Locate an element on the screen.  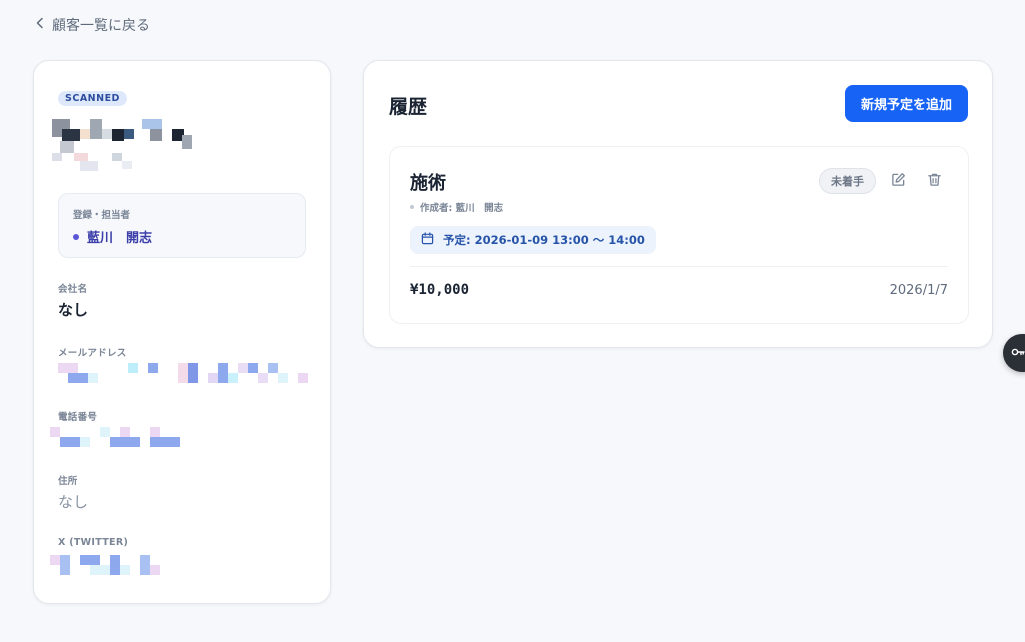
pencil-icon is located at coordinates (898, 181).